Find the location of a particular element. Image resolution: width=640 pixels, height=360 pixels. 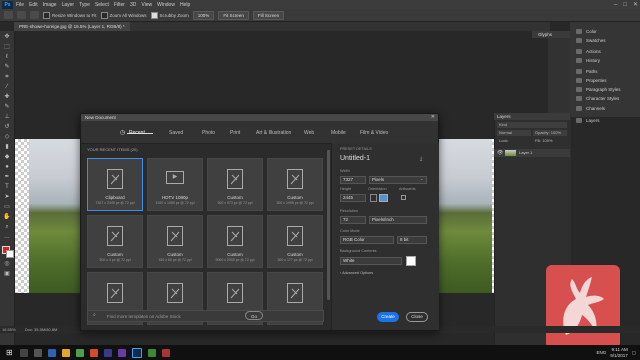

template-tile: Clipboard 7327 x 2445 px @ 72 ppi is located at coordinates (115, 184).